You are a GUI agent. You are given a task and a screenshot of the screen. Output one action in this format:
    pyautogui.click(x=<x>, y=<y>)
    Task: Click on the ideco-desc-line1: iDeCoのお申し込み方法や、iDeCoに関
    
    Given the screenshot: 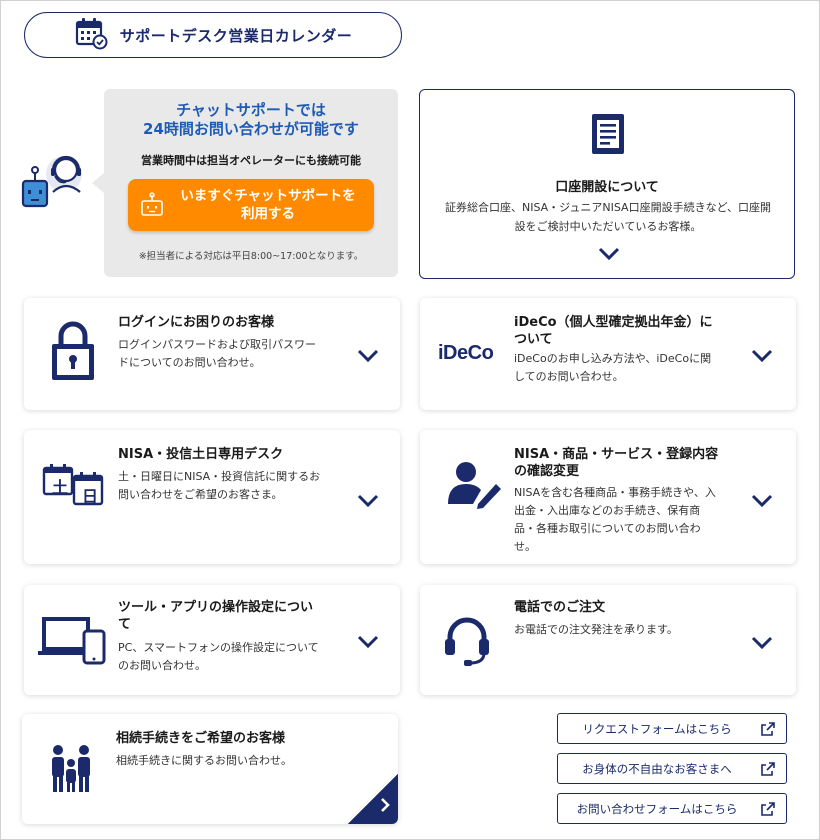 What is the action you would take?
    pyautogui.click(x=613, y=358)
    